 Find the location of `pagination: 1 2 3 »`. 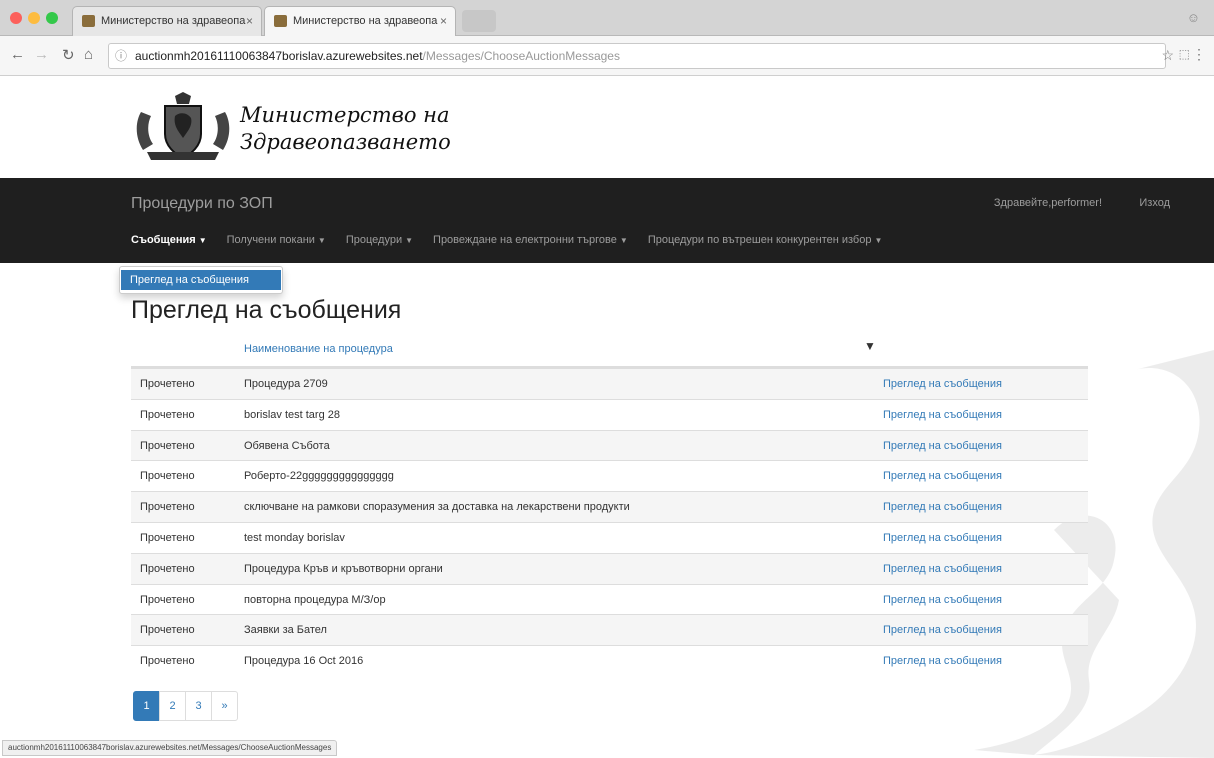

pagination: 1 2 3 » is located at coordinates (185, 706).